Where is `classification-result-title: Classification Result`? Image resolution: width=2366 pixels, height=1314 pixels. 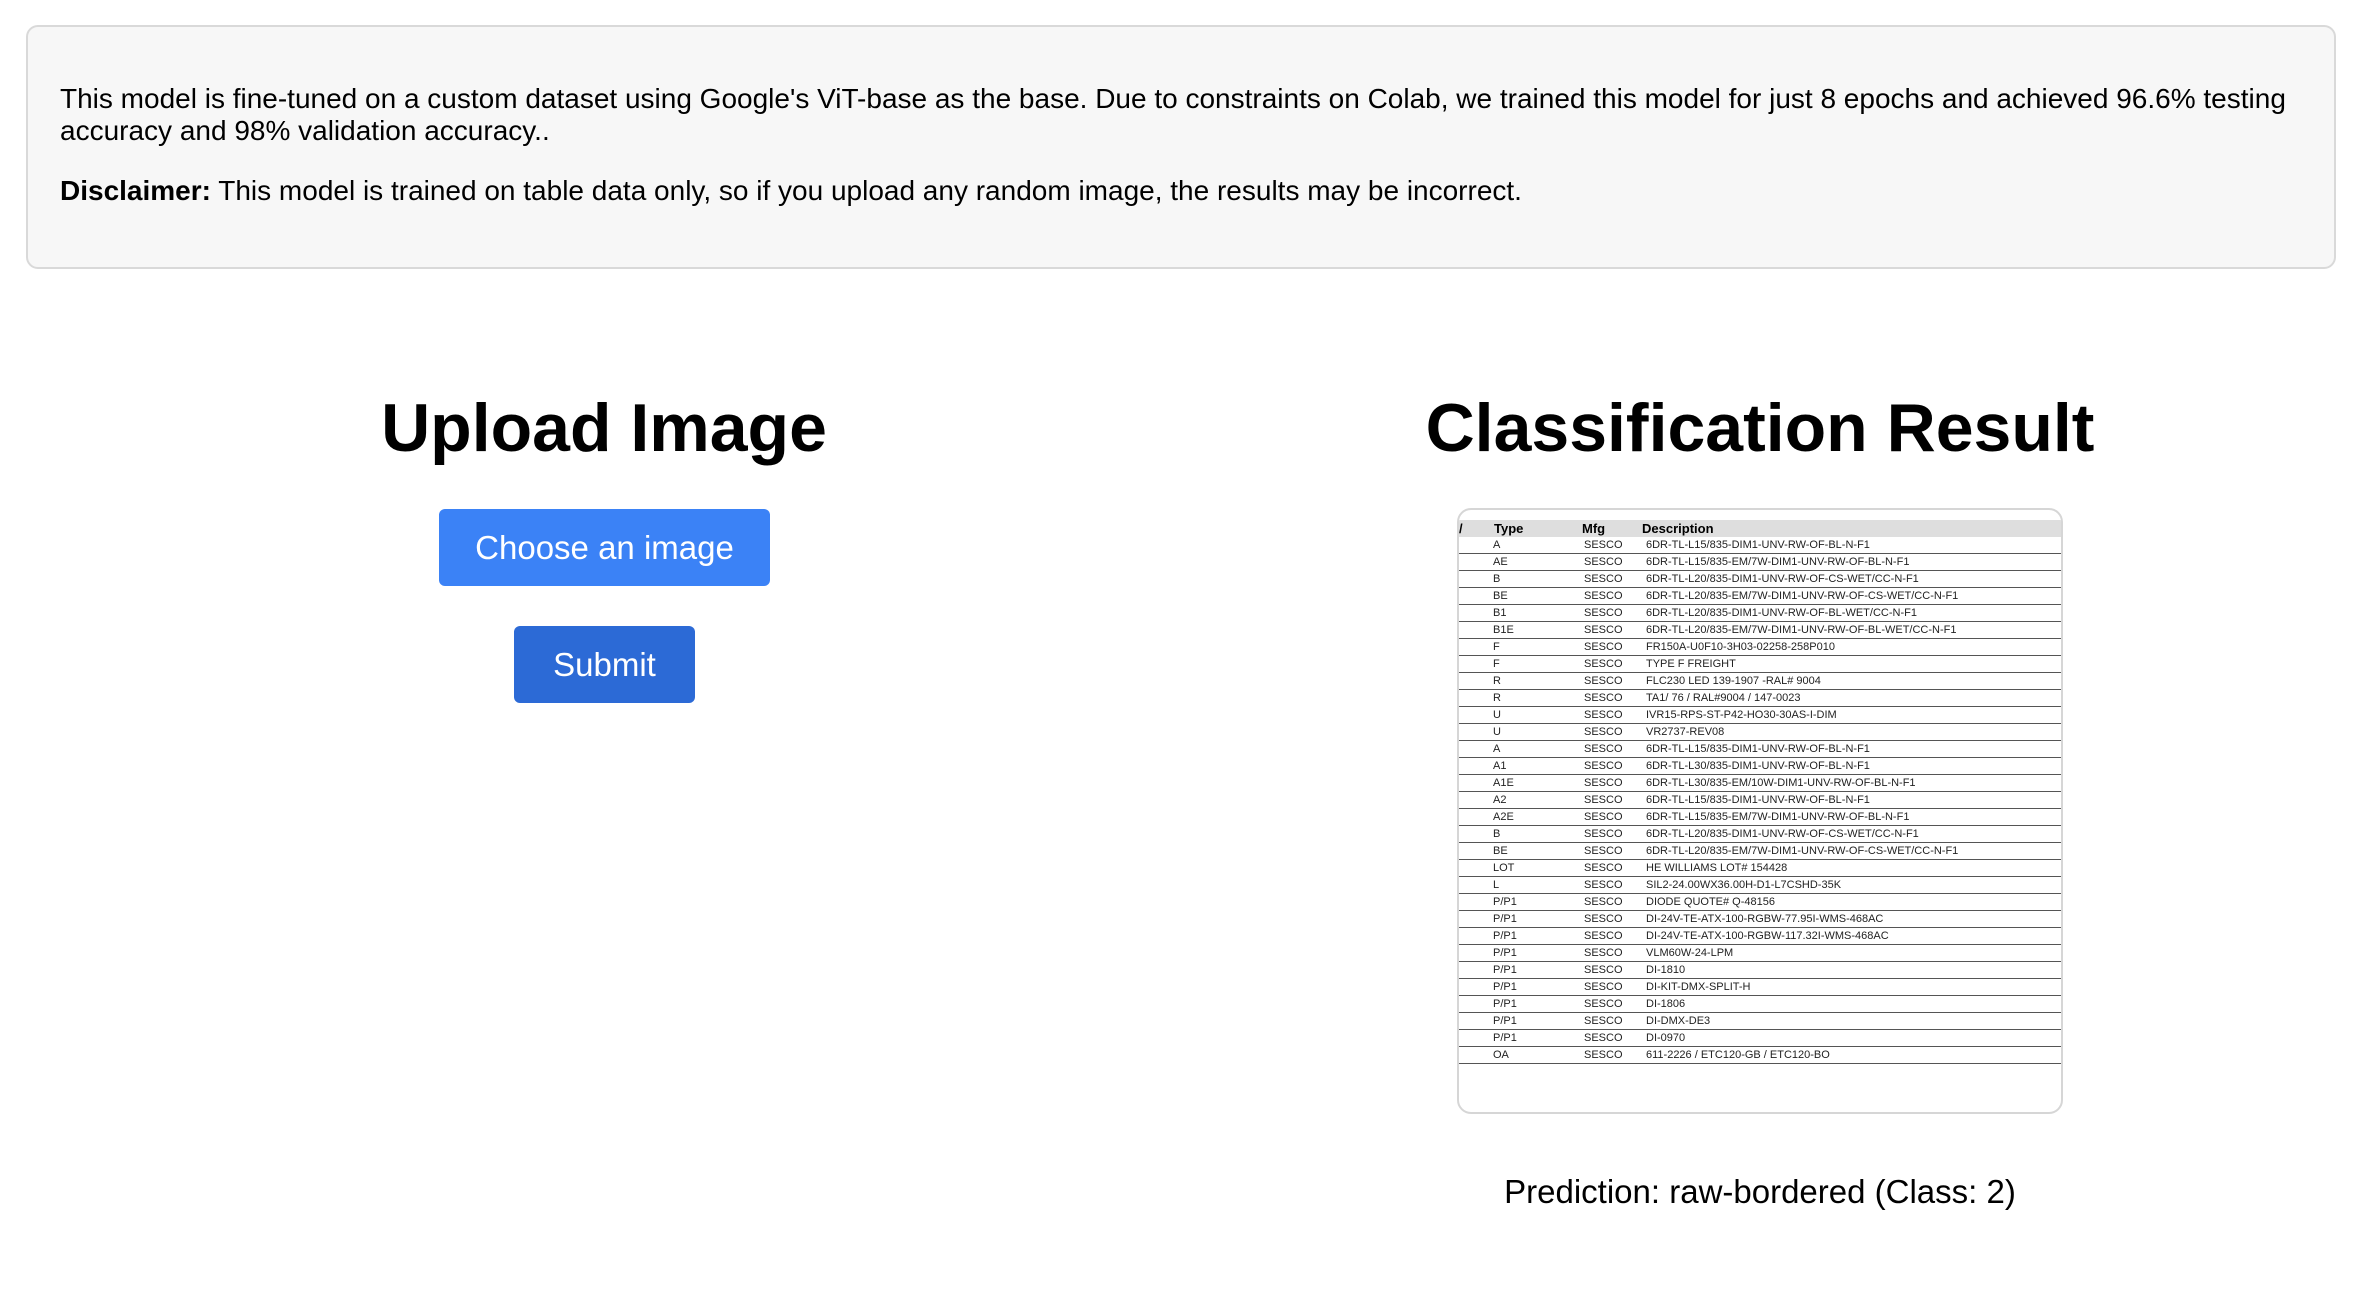 classification-result-title: Classification Result is located at coordinates (1760, 428).